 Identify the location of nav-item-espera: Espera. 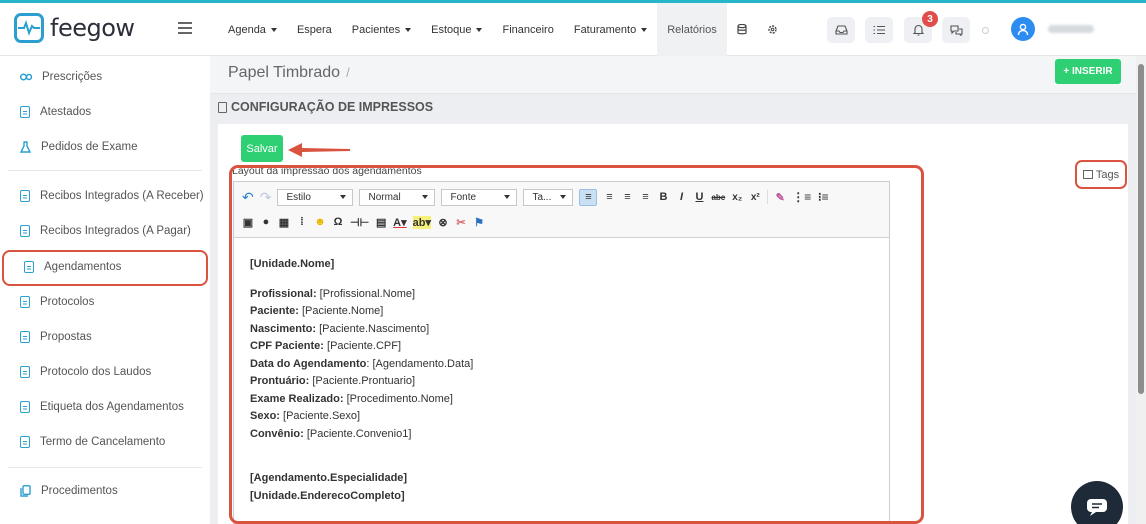
(314, 29).